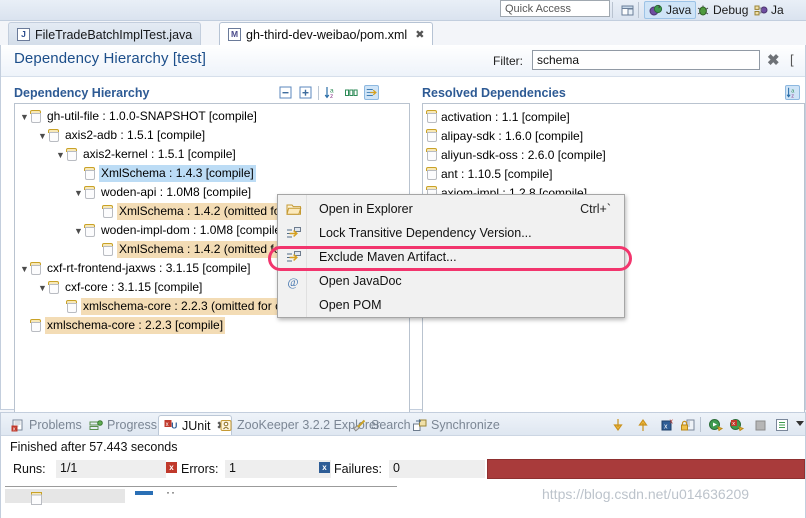  What do you see at coordinates (234, 34) in the screenshot?
I see `maven-pom-icon: M` at bounding box center [234, 34].